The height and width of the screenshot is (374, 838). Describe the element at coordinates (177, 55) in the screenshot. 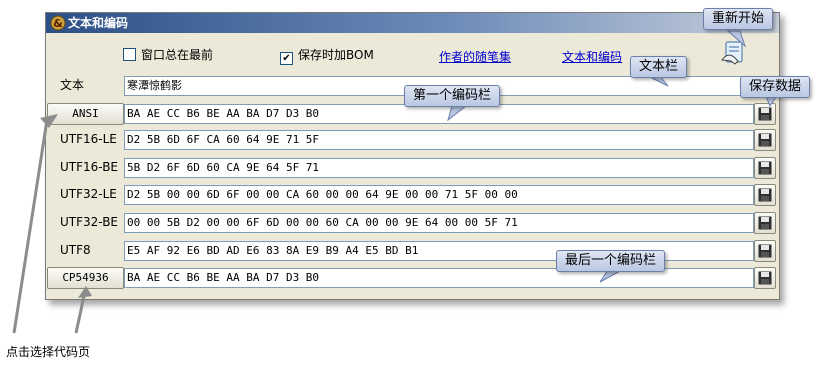

I see `topmost-checkbox-label: 窗口总在最前` at that location.